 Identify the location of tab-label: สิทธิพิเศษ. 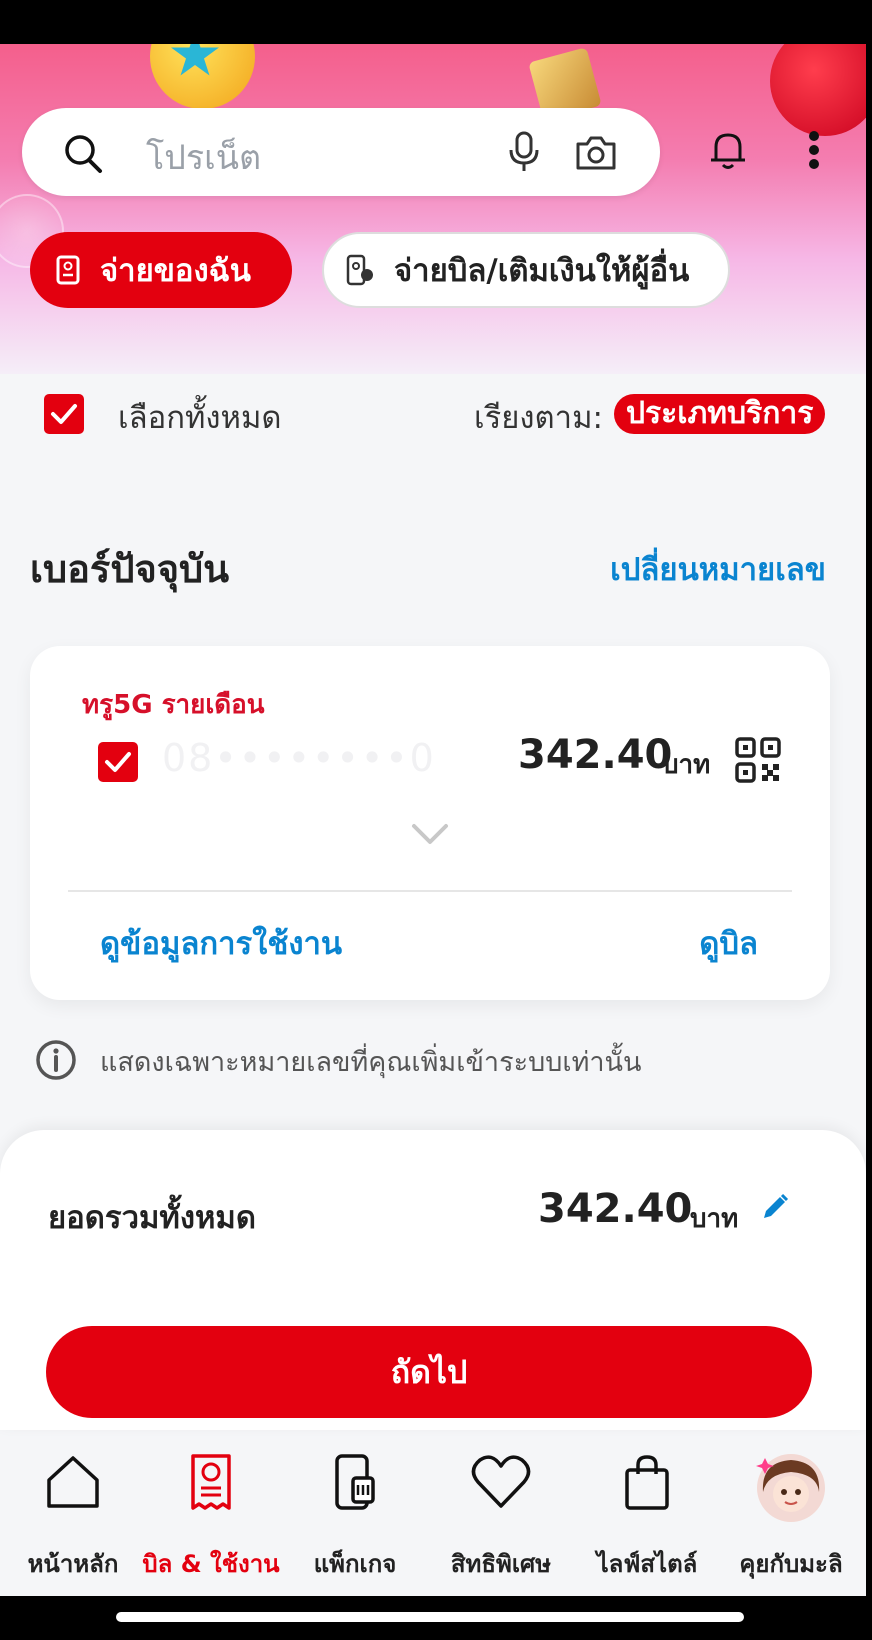
(501, 1564).